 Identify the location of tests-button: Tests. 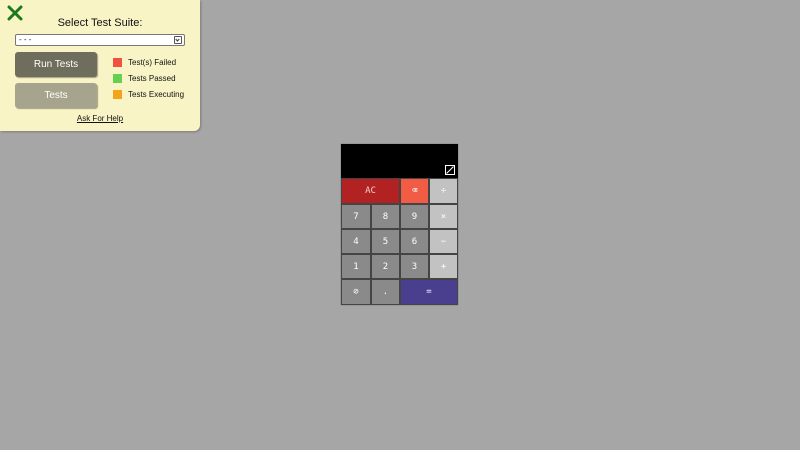
(56, 95).